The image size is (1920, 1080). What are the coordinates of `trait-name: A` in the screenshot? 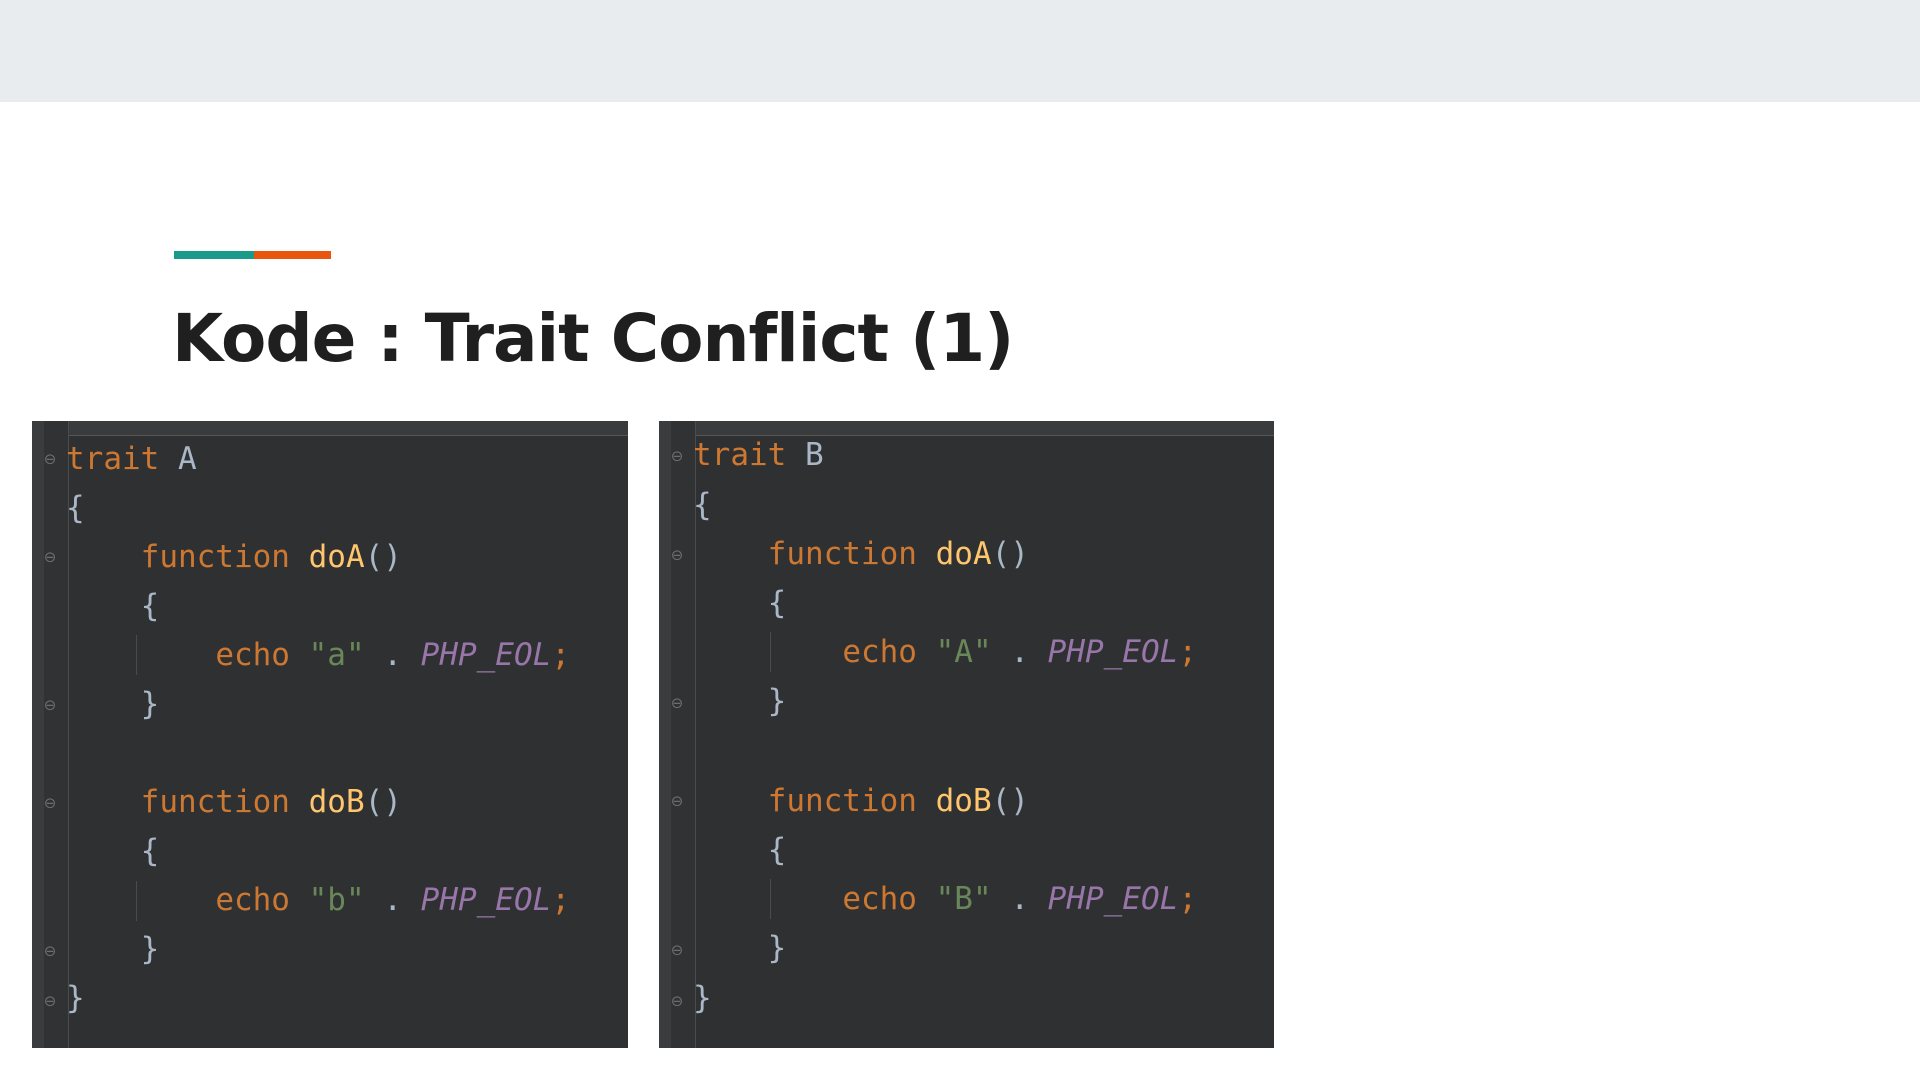 It's located at (187, 459).